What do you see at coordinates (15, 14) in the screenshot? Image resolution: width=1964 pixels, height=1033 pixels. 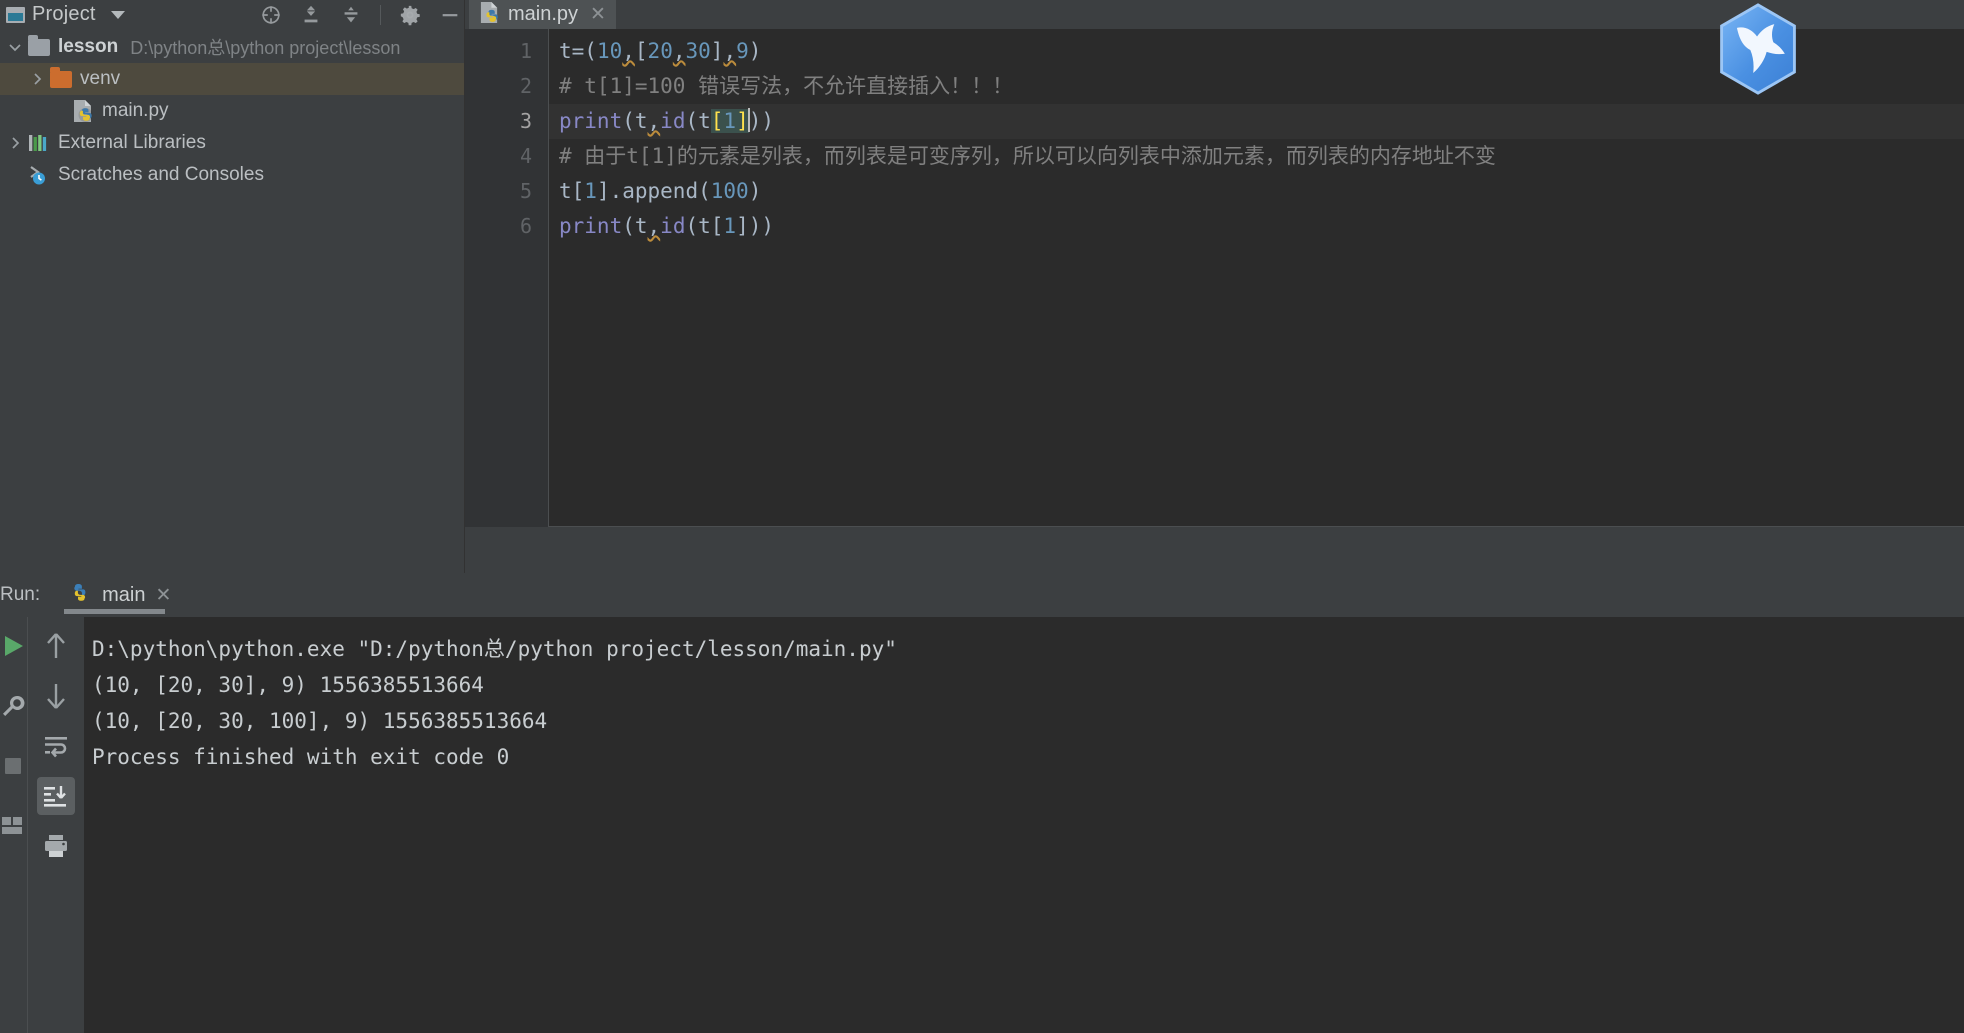 I see `project-window-icon` at bounding box center [15, 14].